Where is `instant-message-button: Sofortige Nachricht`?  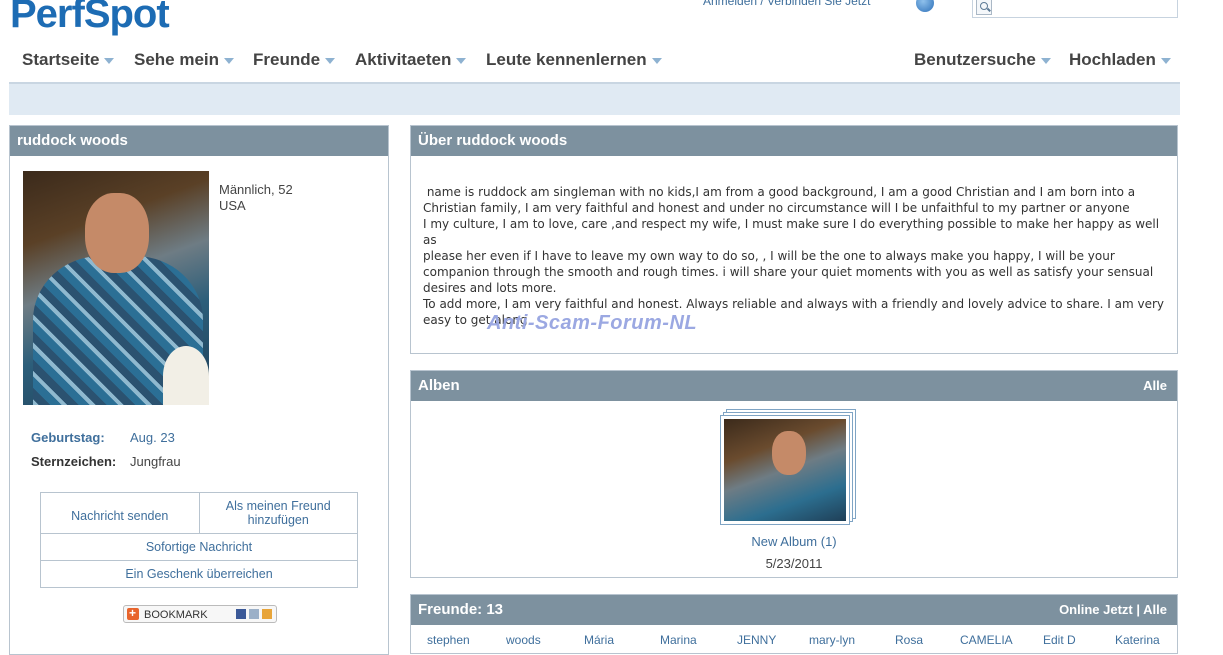 instant-message-button: Sofortige Nachricht is located at coordinates (199, 547).